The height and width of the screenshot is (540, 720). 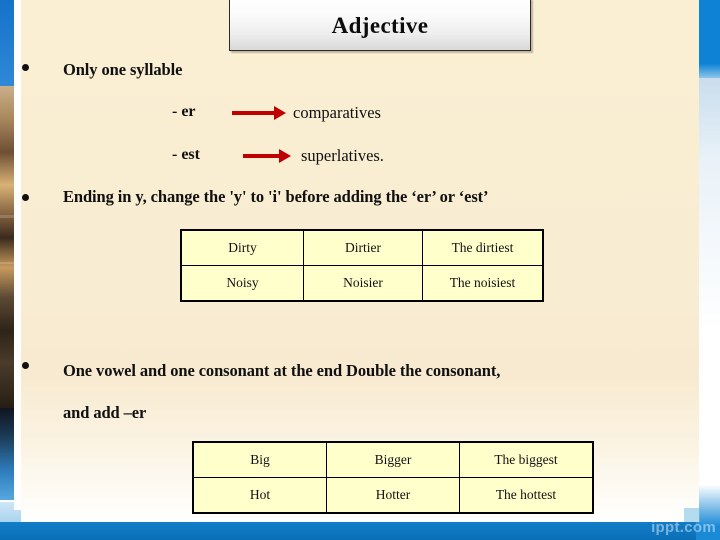 I want to click on photo-tower, so click(x=7, y=251).